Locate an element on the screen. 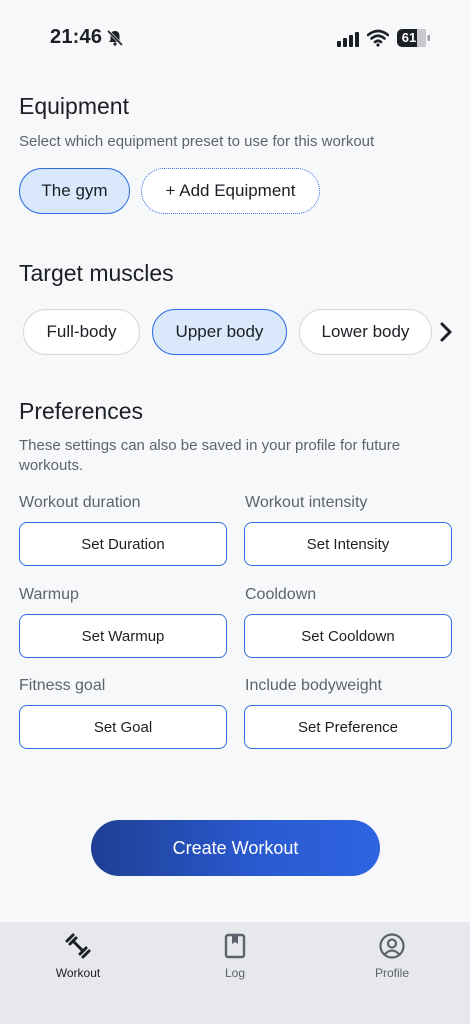 The height and width of the screenshot is (1024, 470). equipment-option-the-gym: The gym is located at coordinates (74, 191).